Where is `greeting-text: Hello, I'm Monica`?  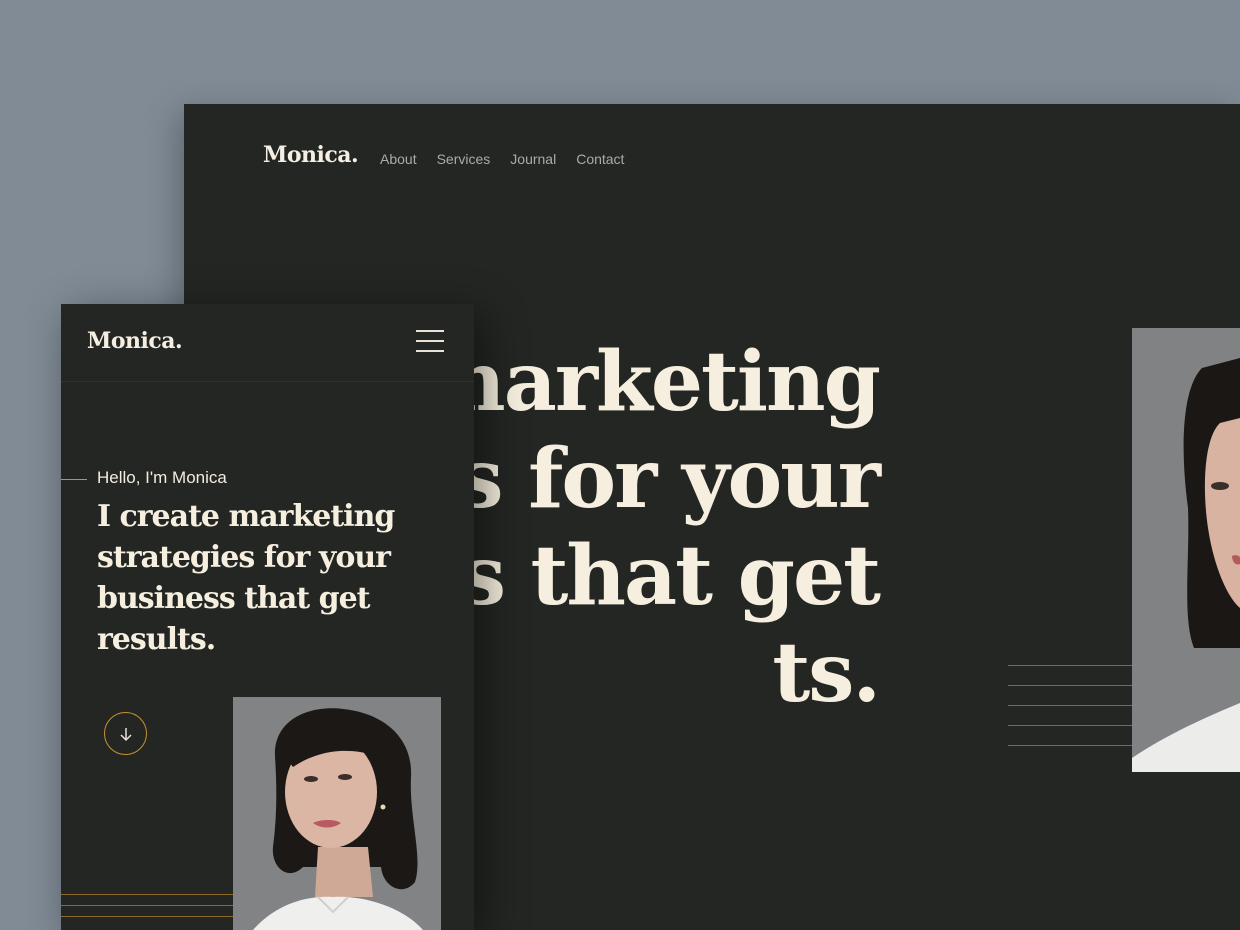
greeting-text: Hello, I'm Monica is located at coordinates (162, 477).